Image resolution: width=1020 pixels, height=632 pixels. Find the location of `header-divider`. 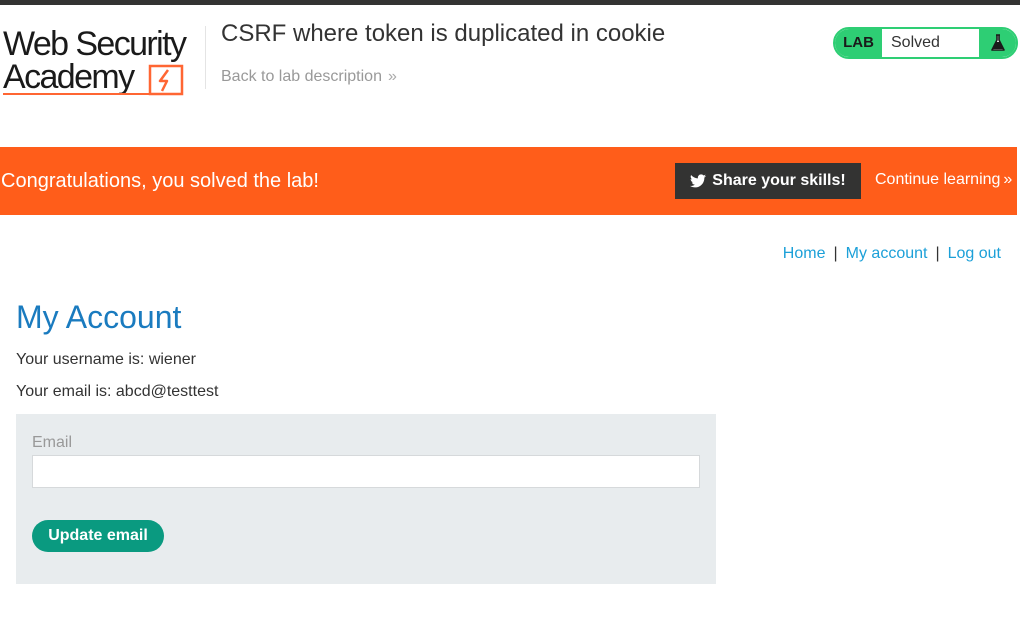

header-divider is located at coordinates (205, 57).